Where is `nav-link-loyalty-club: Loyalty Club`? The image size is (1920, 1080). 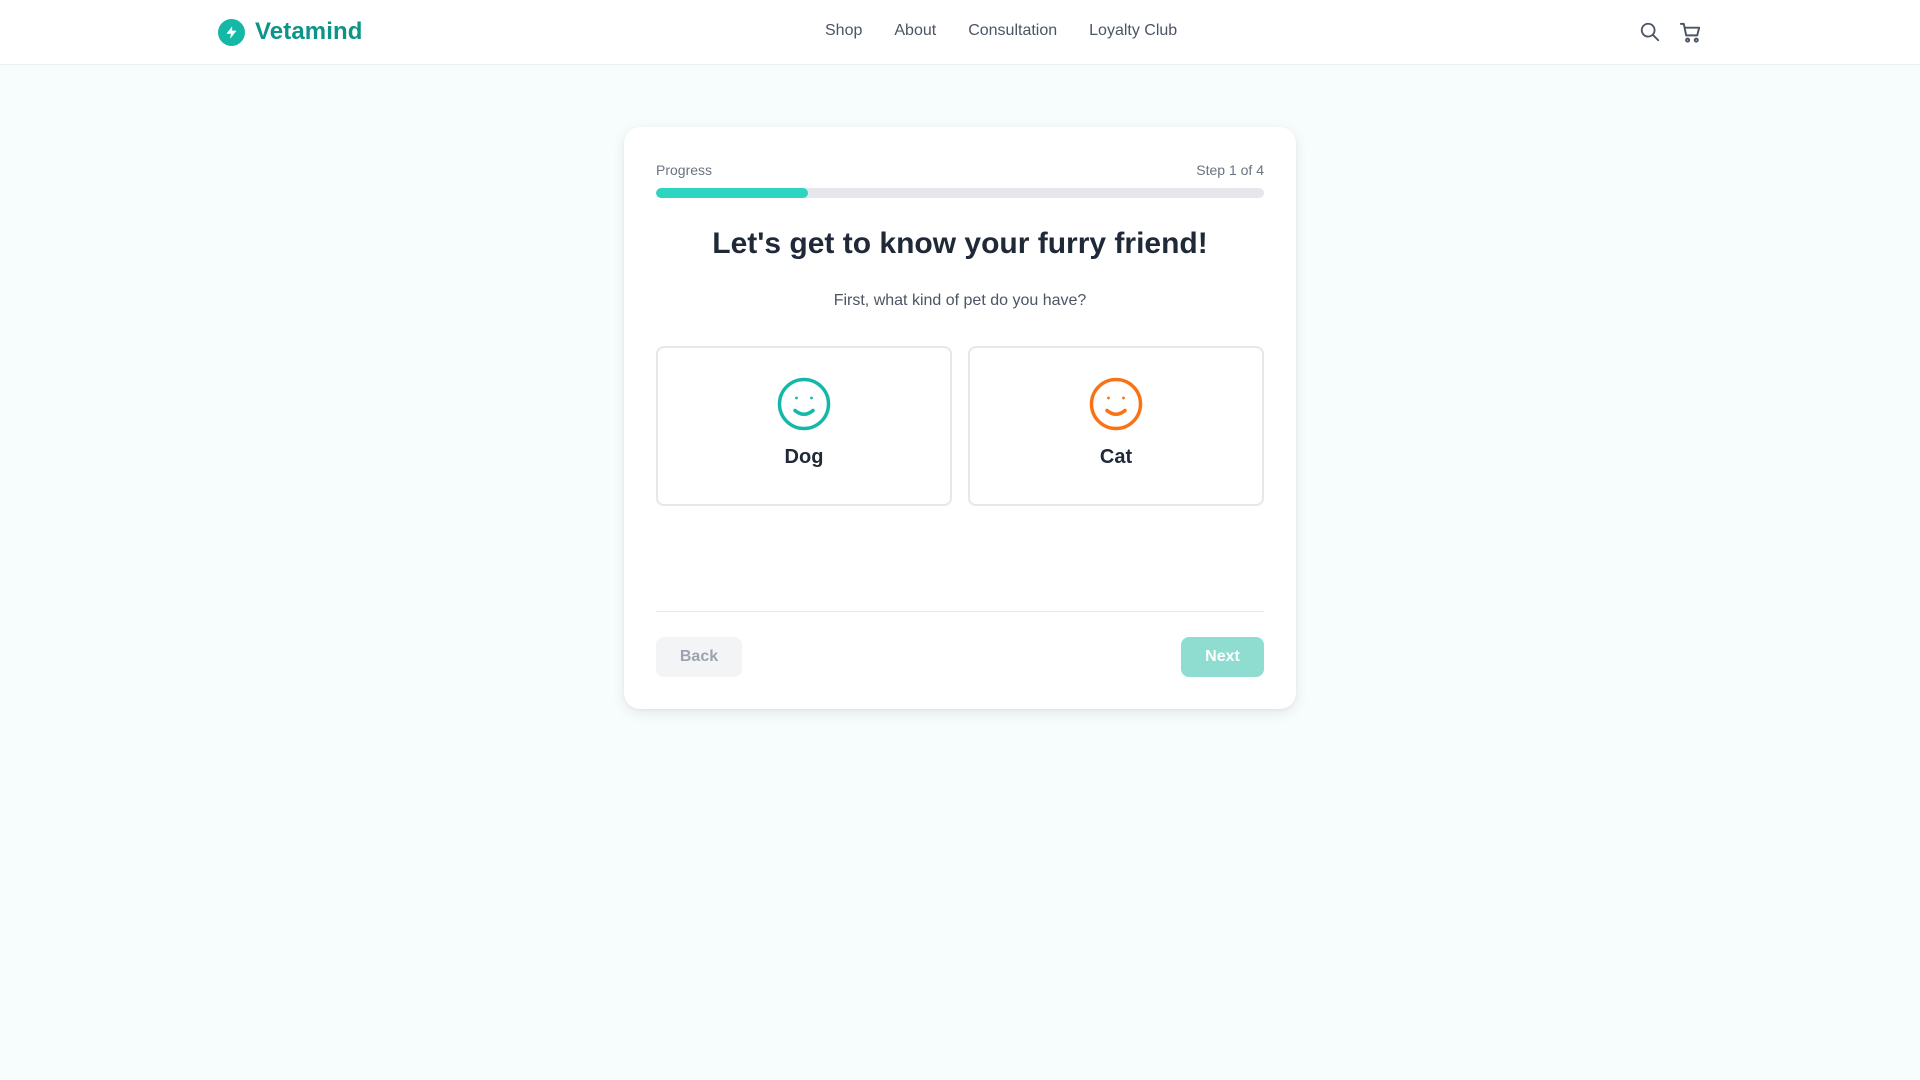 nav-link-loyalty-club: Loyalty Club is located at coordinates (1133, 31).